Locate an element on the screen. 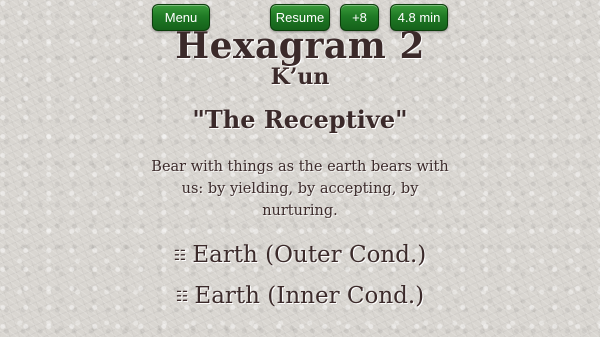 The height and width of the screenshot is (337, 600). trigram-outer-link: ☷ Earth (Outer Cond.) is located at coordinates (300, 255).